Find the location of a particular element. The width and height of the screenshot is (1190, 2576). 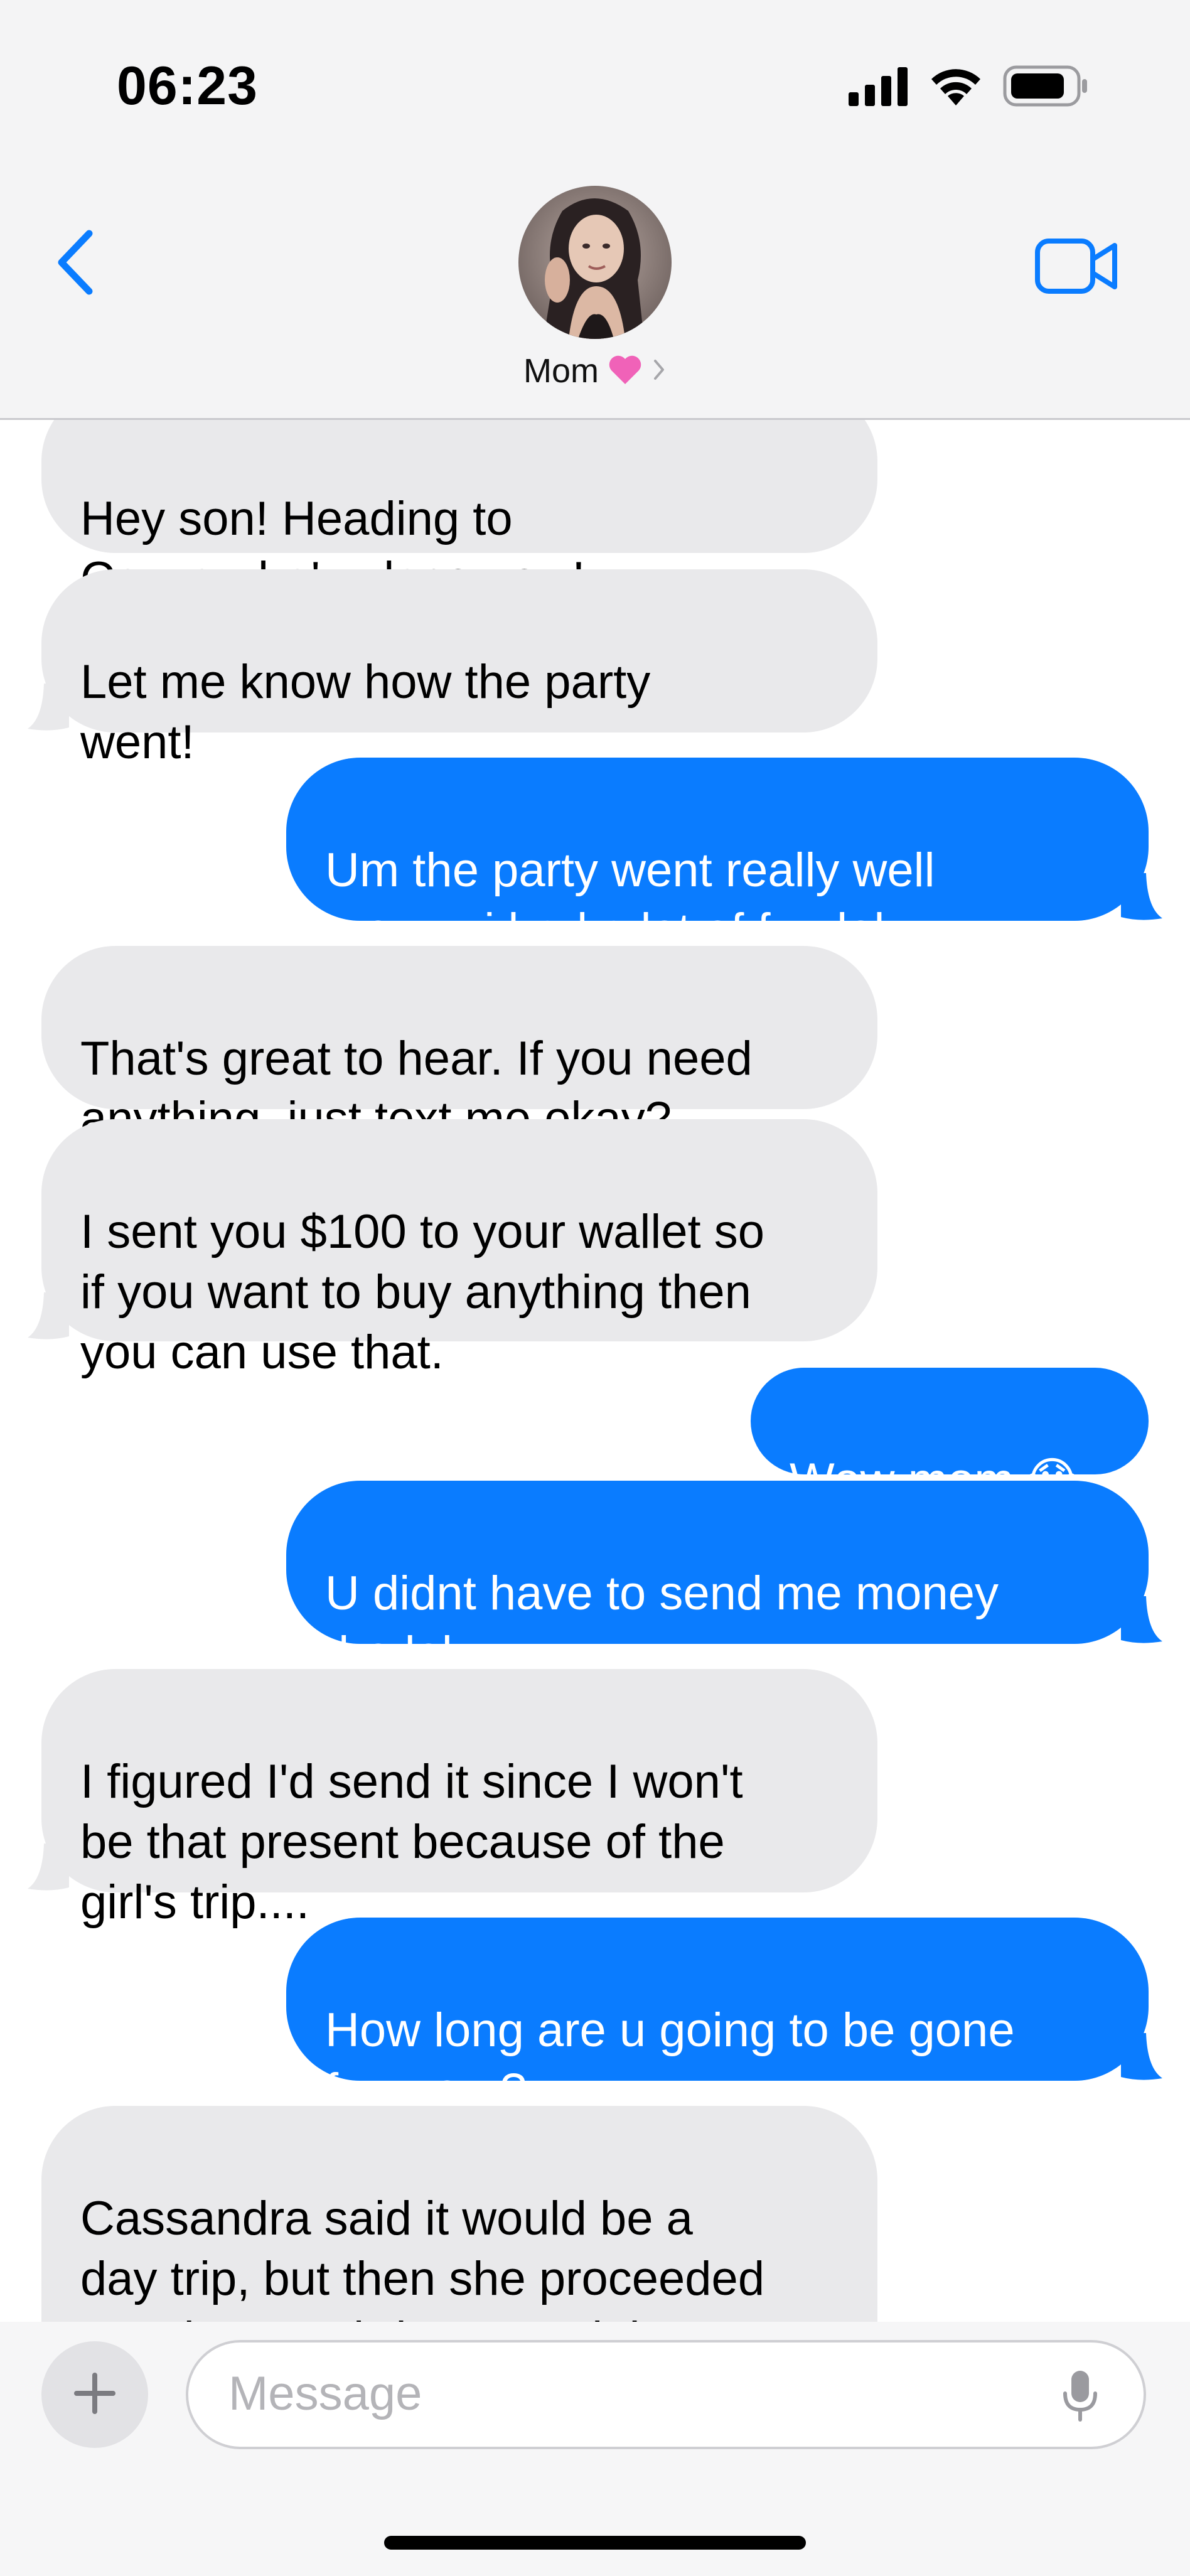

incoming-message: Let me know how the party went! is located at coordinates (459, 669).